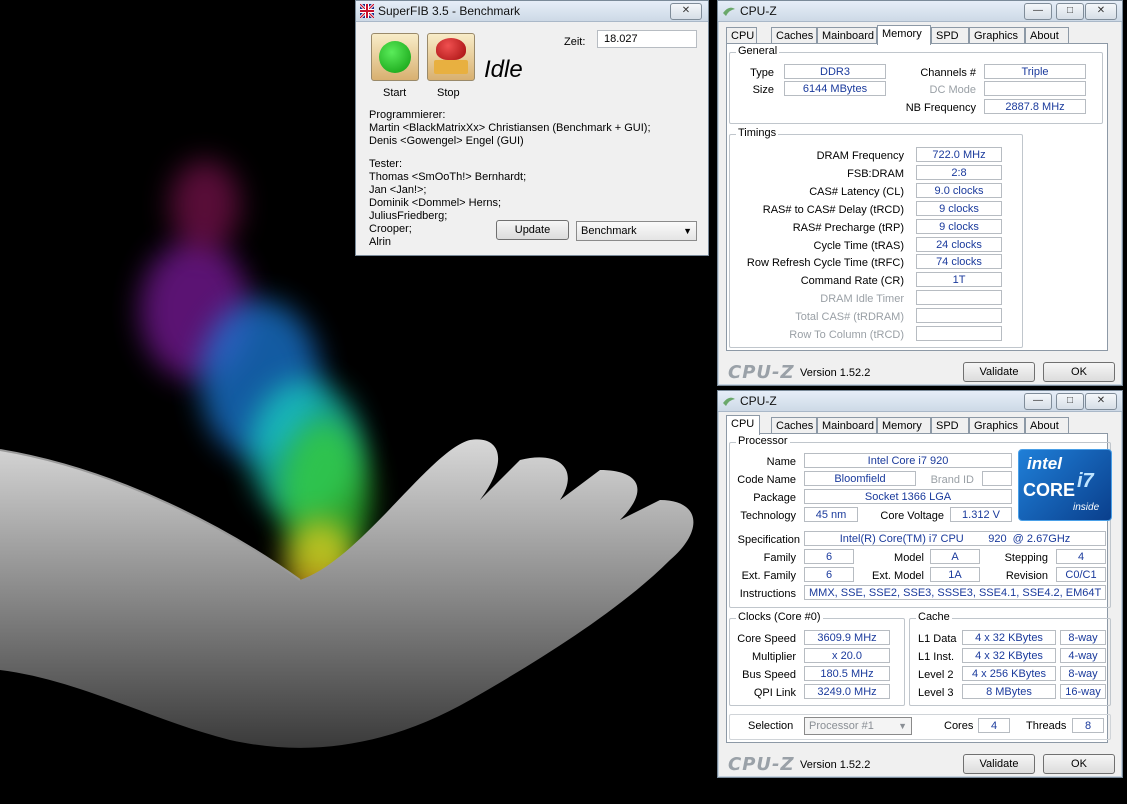 The width and height of the screenshot is (1127, 804). Describe the element at coordinates (835, 88) in the screenshot. I see `size-value: 6144 MBytes` at that location.